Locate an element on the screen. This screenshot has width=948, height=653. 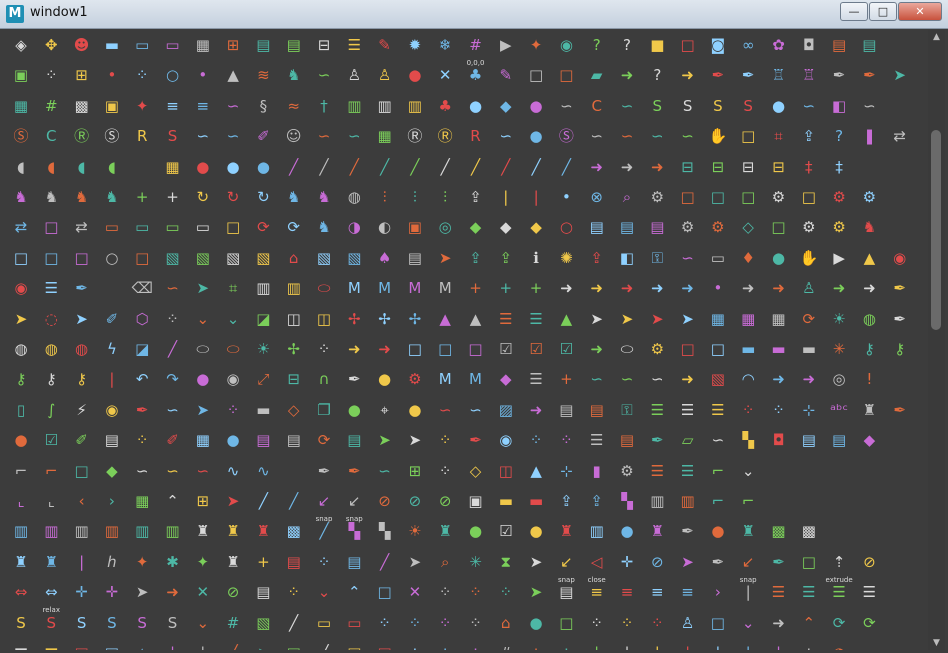
cube-icon: ◆ is located at coordinates (476, 227).